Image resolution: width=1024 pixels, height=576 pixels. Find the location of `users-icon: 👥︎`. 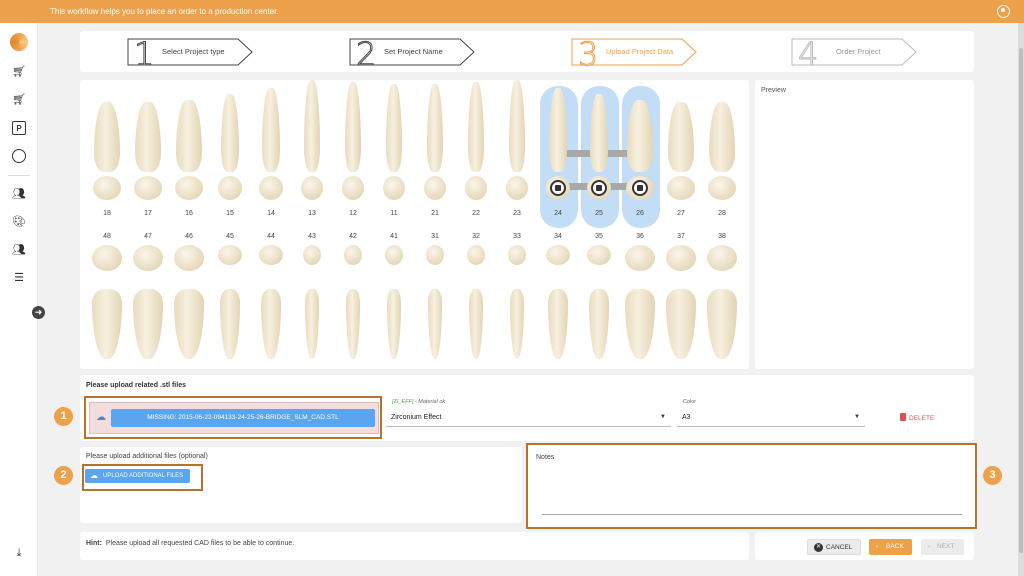

users-icon: 👥︎ is located at coordinates (19, 194).